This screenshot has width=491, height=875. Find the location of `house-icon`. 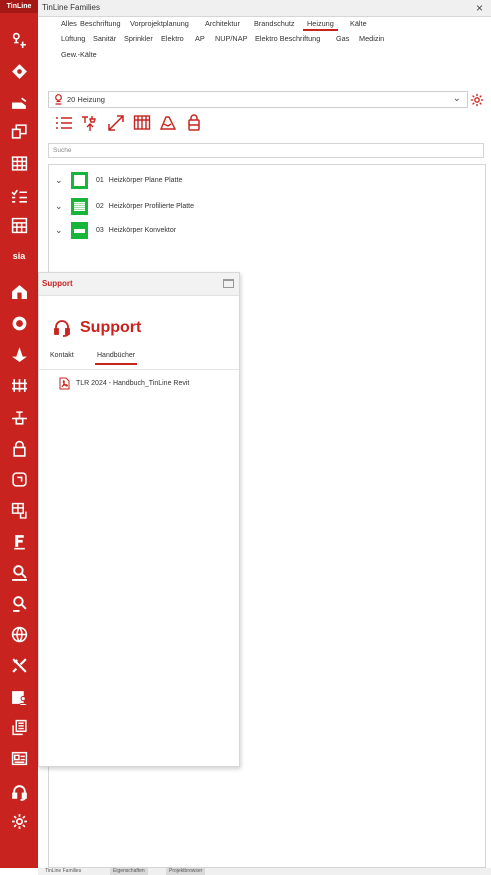

house-icon is located at coordinates (19, 291).